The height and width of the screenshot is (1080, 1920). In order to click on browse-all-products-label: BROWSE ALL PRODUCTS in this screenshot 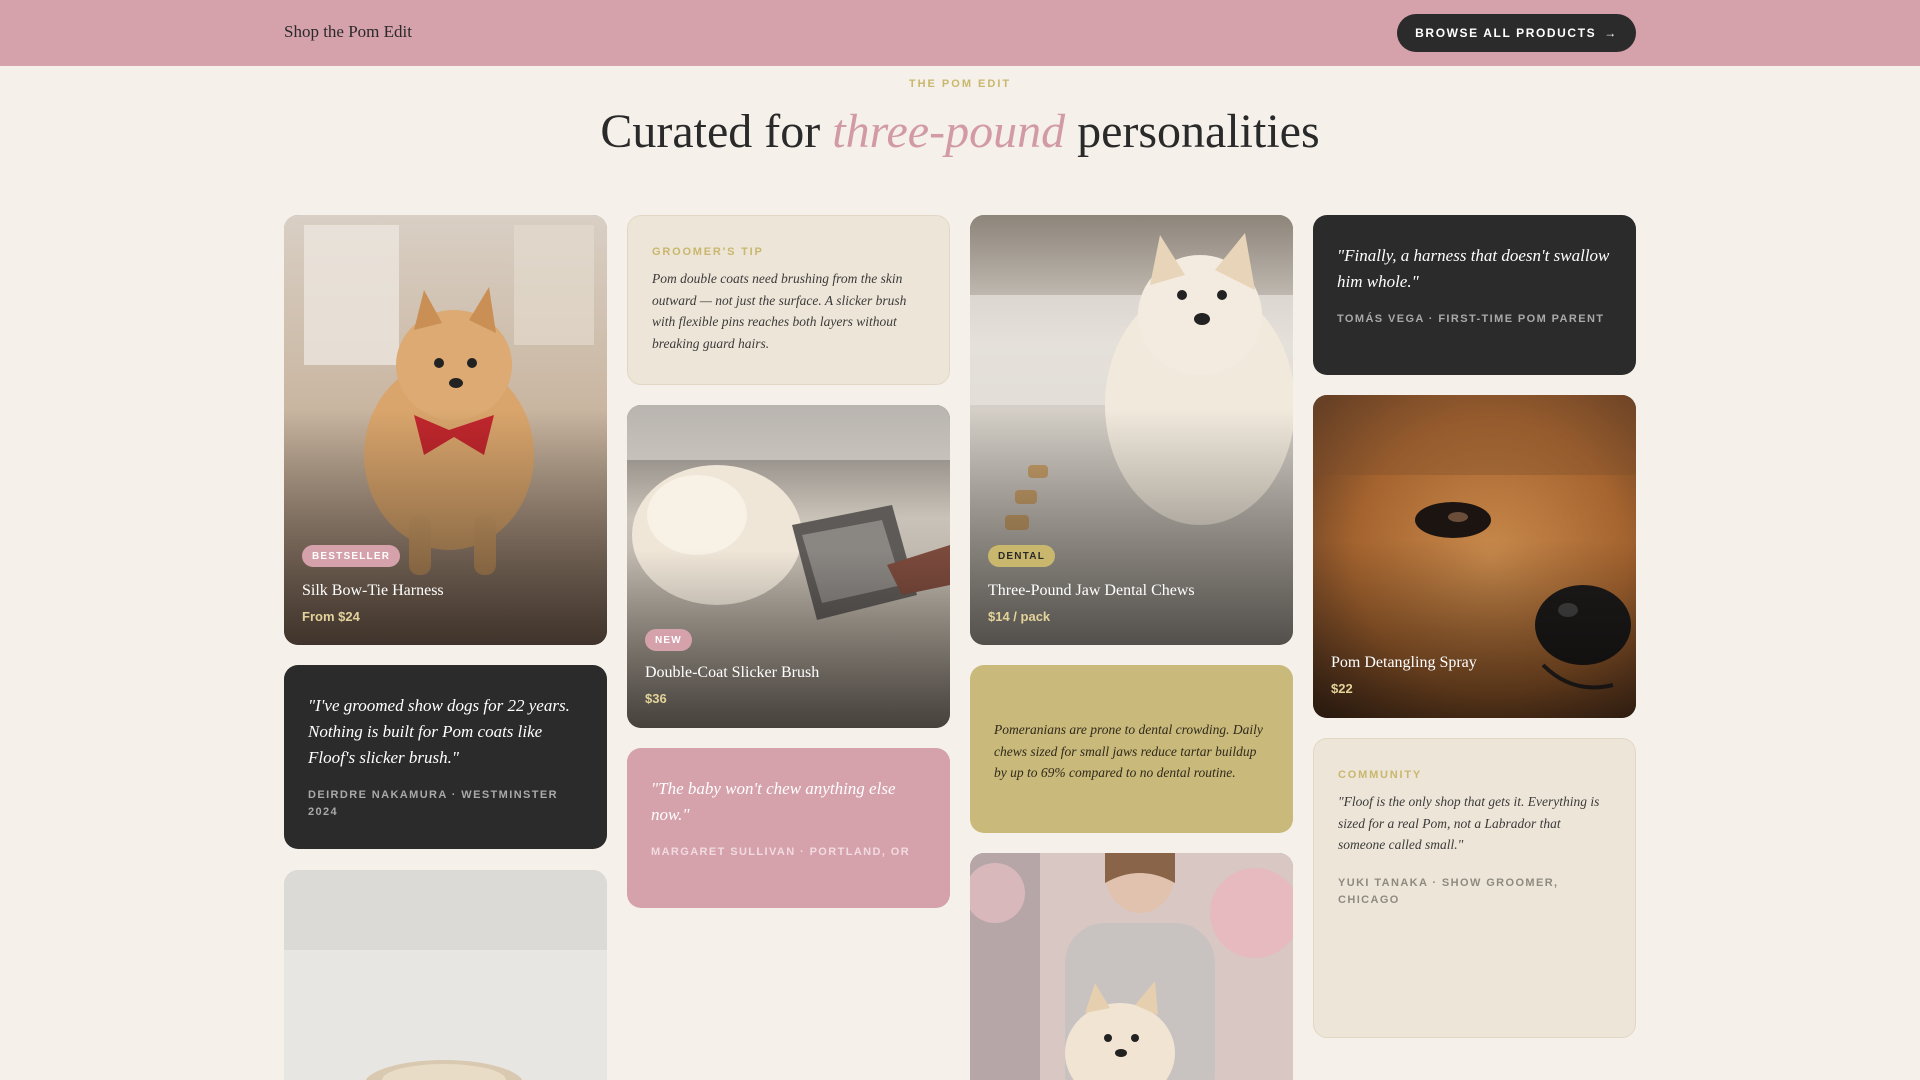, I will do `click(1506, 33)`.